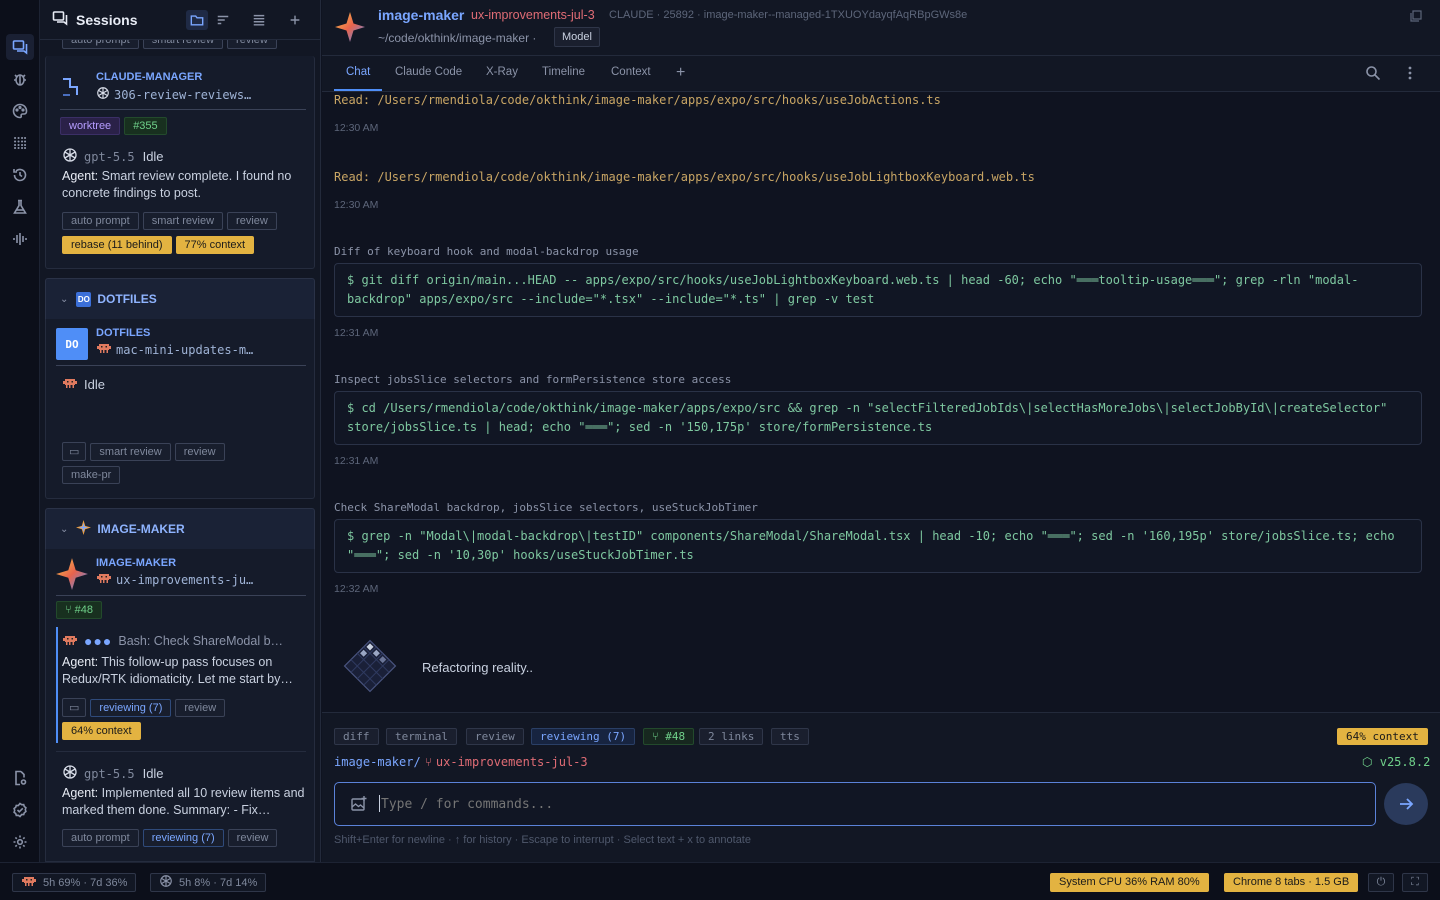 This screenshot has height=900, width=1440. Describe the element at coordinates (1373, 74) in the screenshot. I see `search-icon` at that location.